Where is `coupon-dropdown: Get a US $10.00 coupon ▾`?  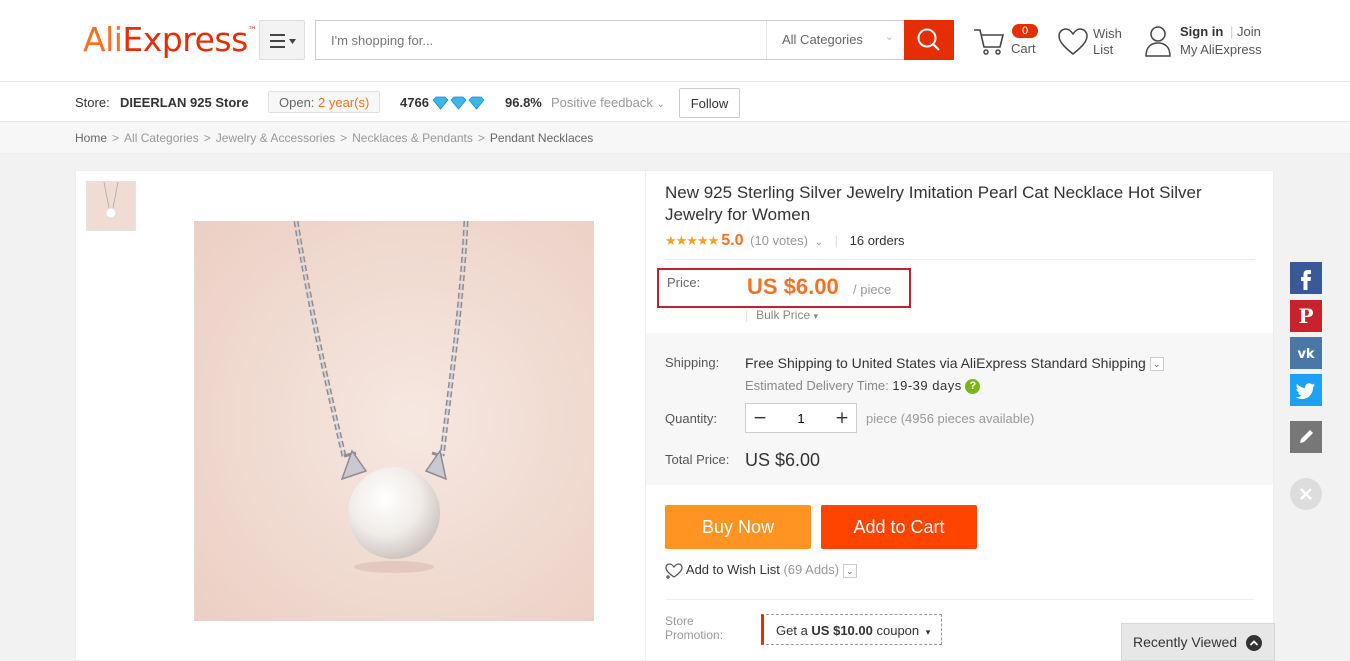 coupon-dropdown: Get a US $10.00 coupon ▾ is located at coordinates (851, 629).